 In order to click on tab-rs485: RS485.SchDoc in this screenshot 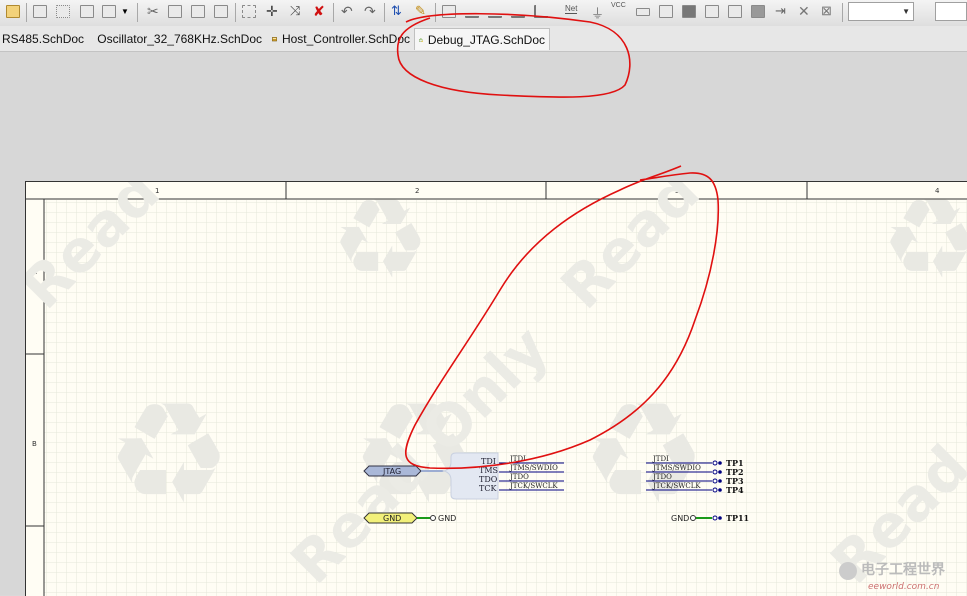, I will do `click(43, 39)`.